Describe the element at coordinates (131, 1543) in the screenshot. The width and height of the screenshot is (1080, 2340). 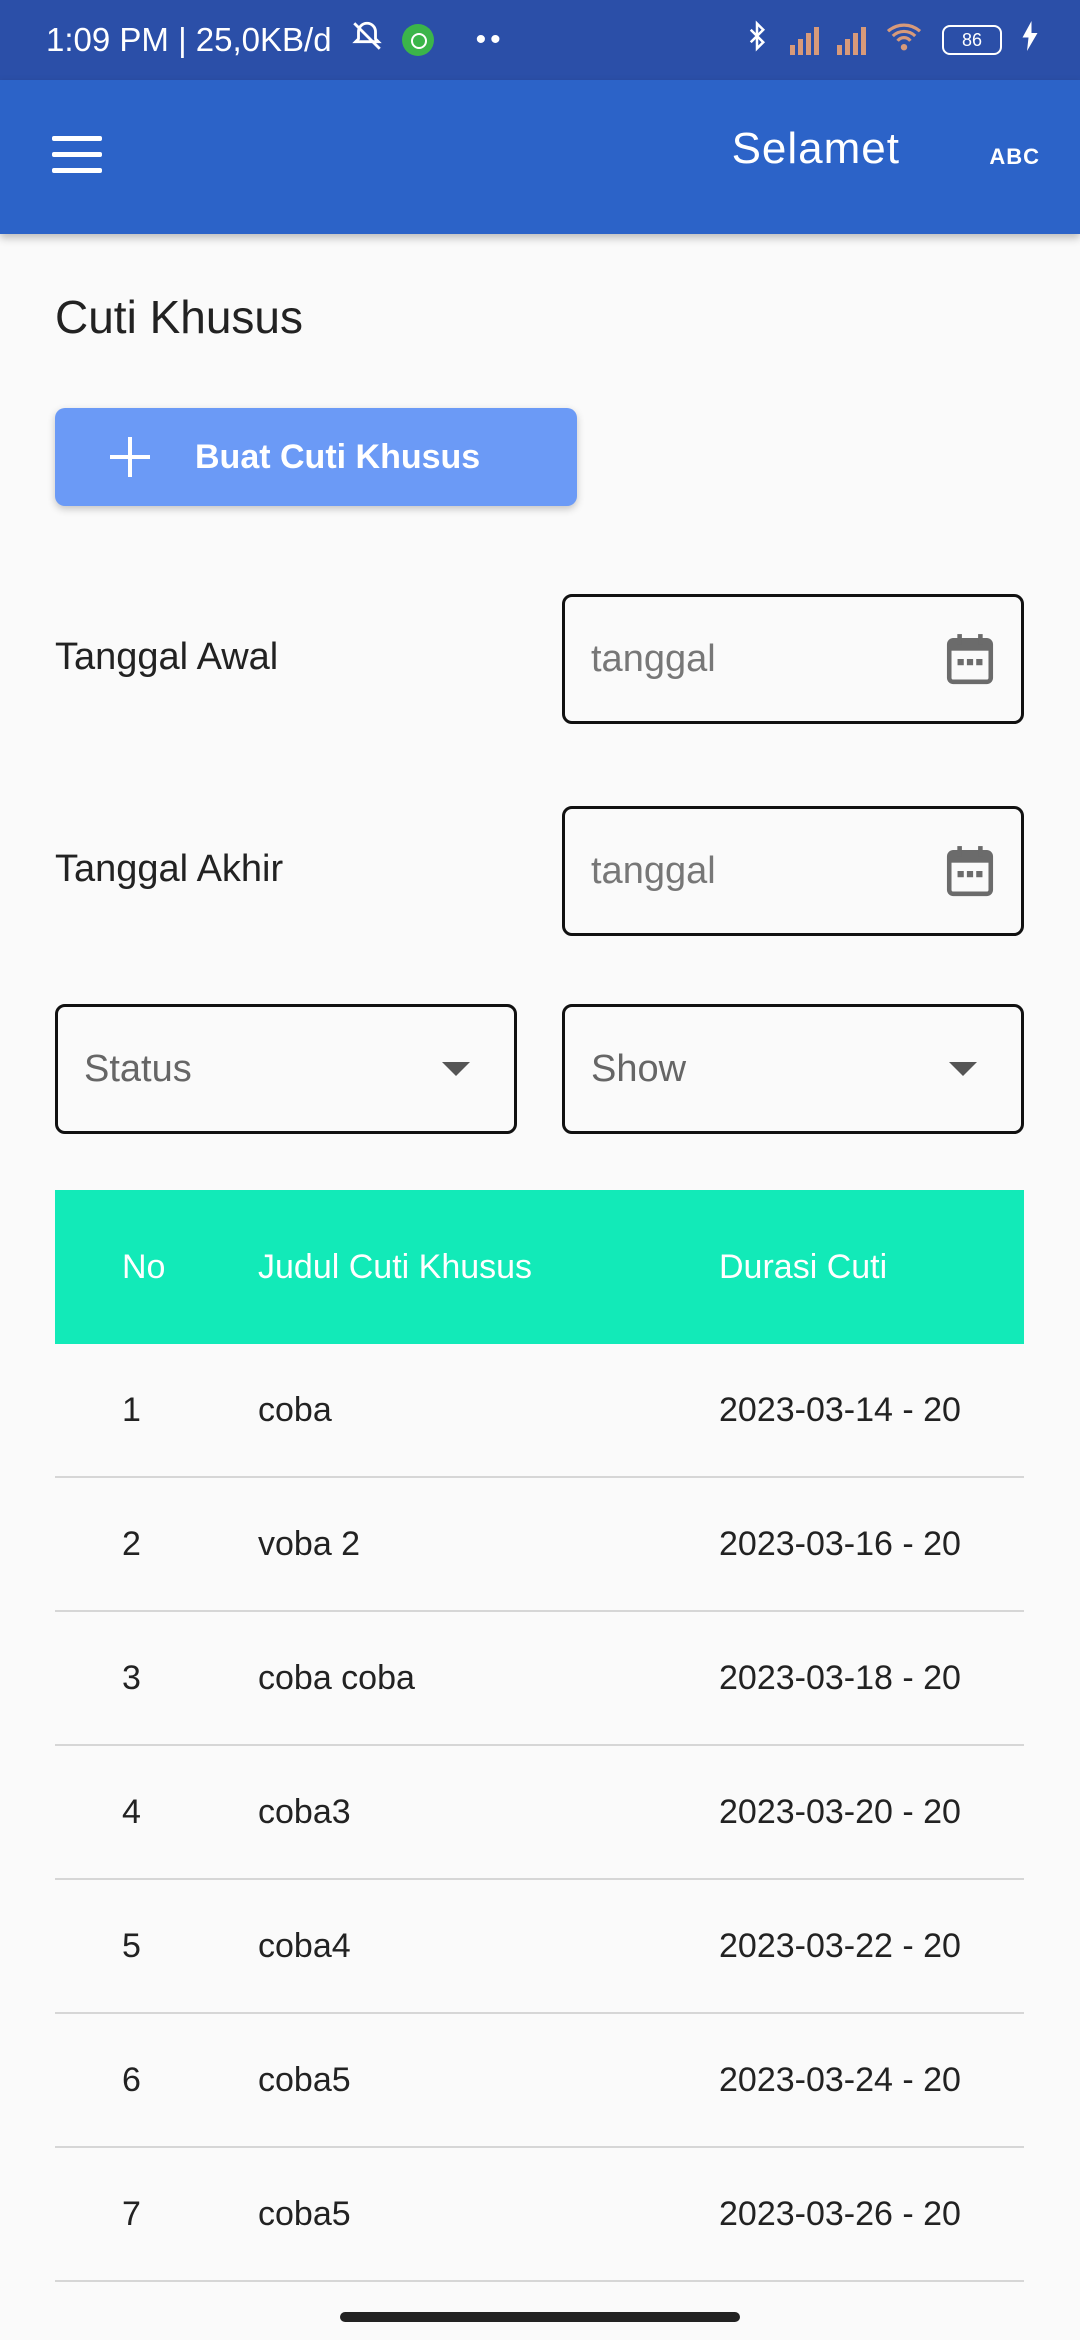
I see `cell-no: 2` at that location.